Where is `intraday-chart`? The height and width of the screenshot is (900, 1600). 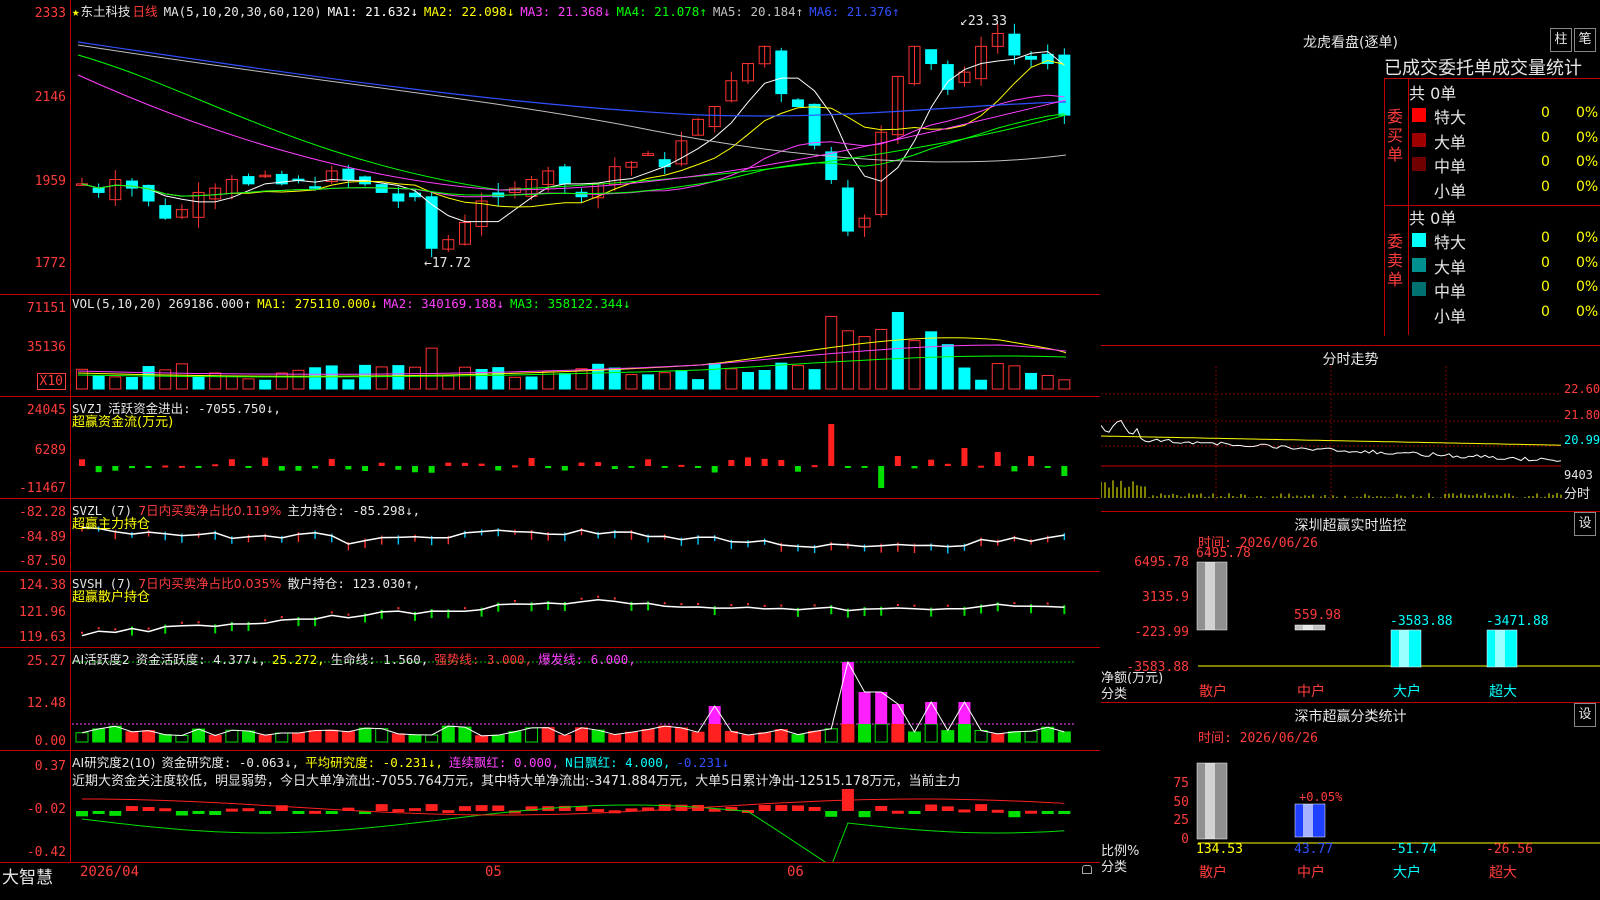
intraday-chart is located at coordinates (1350, 428).